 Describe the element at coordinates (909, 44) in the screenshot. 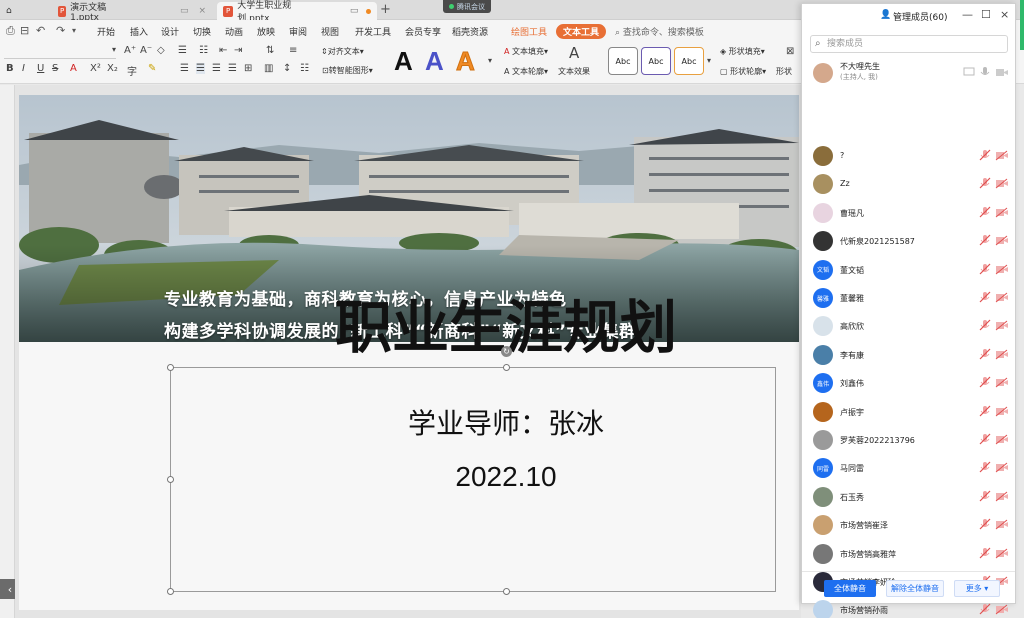

I see `member-search-input: ⌕ 搜索成员` at that location.